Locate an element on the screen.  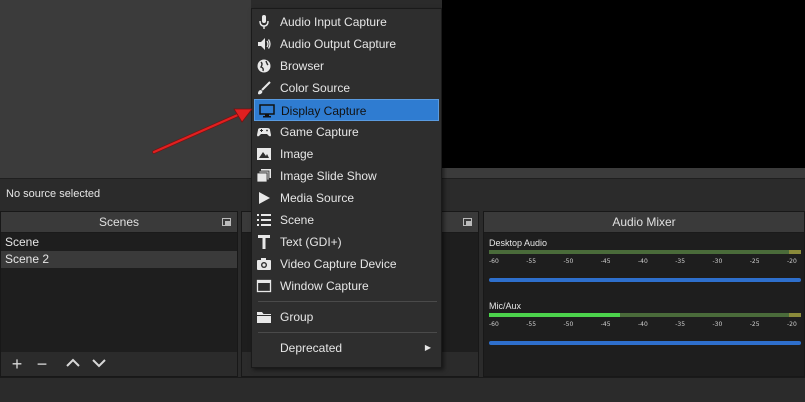
play-icon is located at coordinates (264, 198).